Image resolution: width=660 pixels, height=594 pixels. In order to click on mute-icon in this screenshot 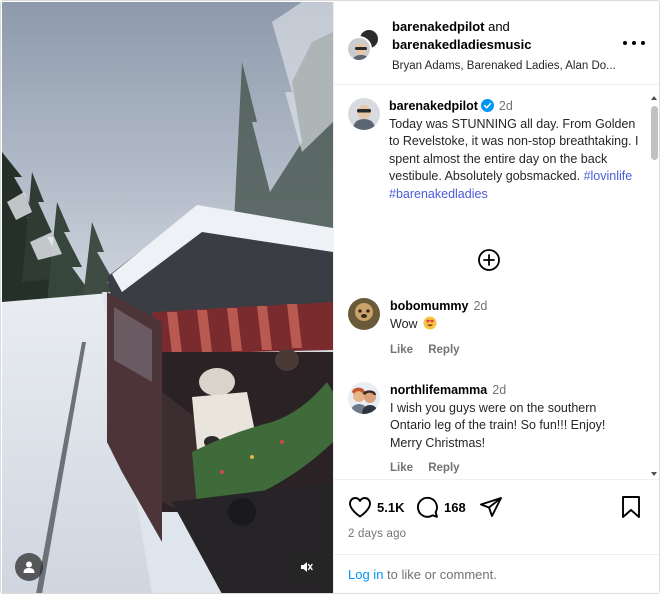, I will do `click(307, 567)`.